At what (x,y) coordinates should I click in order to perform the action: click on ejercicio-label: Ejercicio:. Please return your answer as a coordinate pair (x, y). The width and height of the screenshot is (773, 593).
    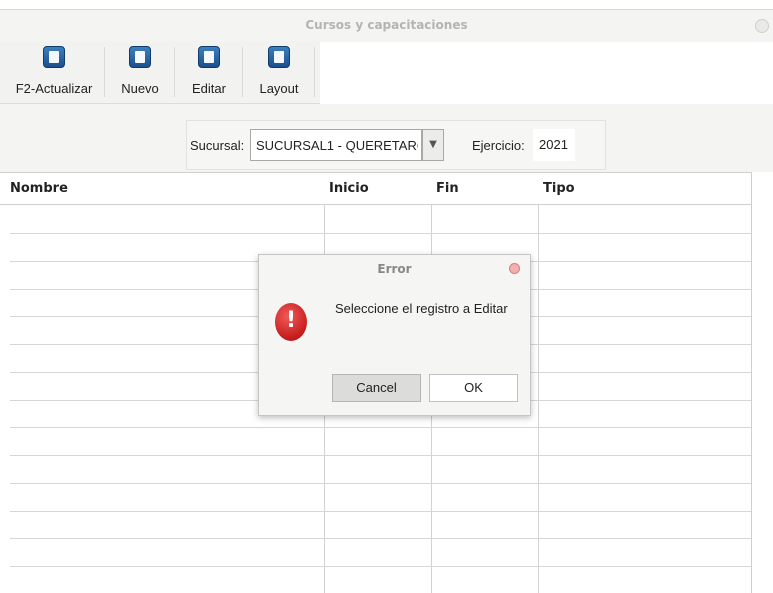
    Looking at the image, I should click on (498, 145).